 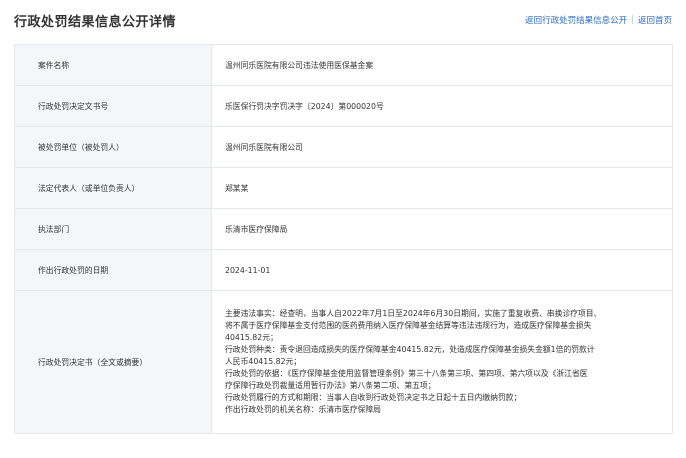 I want to click on table-row-case-name: 案件名称 温州同乐医院有限公司违法使用医保基金案, so click(x=343, y=65).